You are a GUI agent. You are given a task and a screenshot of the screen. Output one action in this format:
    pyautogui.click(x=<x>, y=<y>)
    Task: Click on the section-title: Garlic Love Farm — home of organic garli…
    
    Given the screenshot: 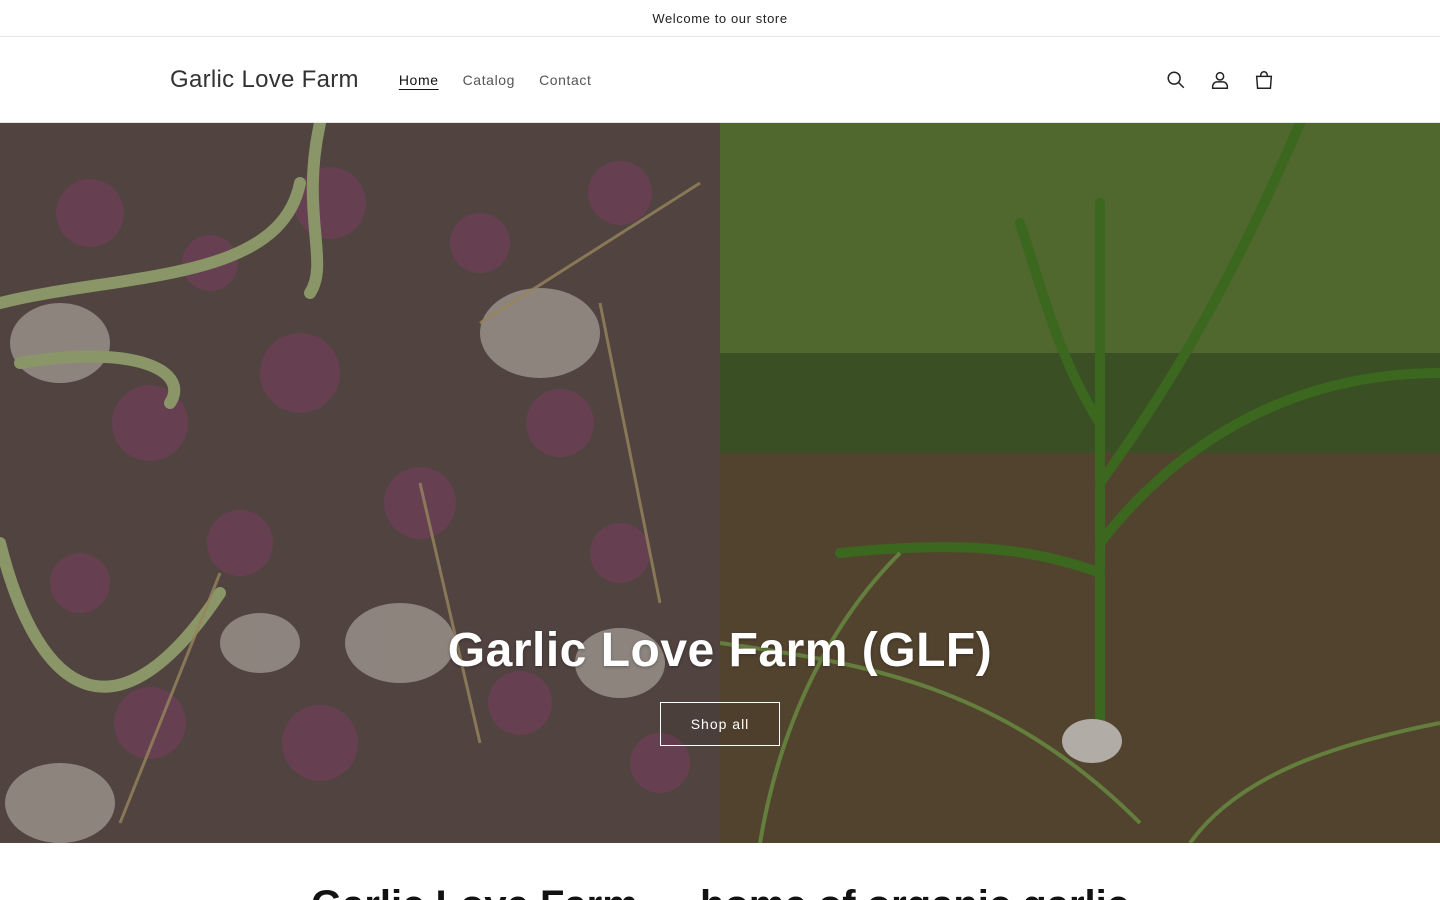 What is the action you would take?
    pyautogui.click(x=720, y=891)
    